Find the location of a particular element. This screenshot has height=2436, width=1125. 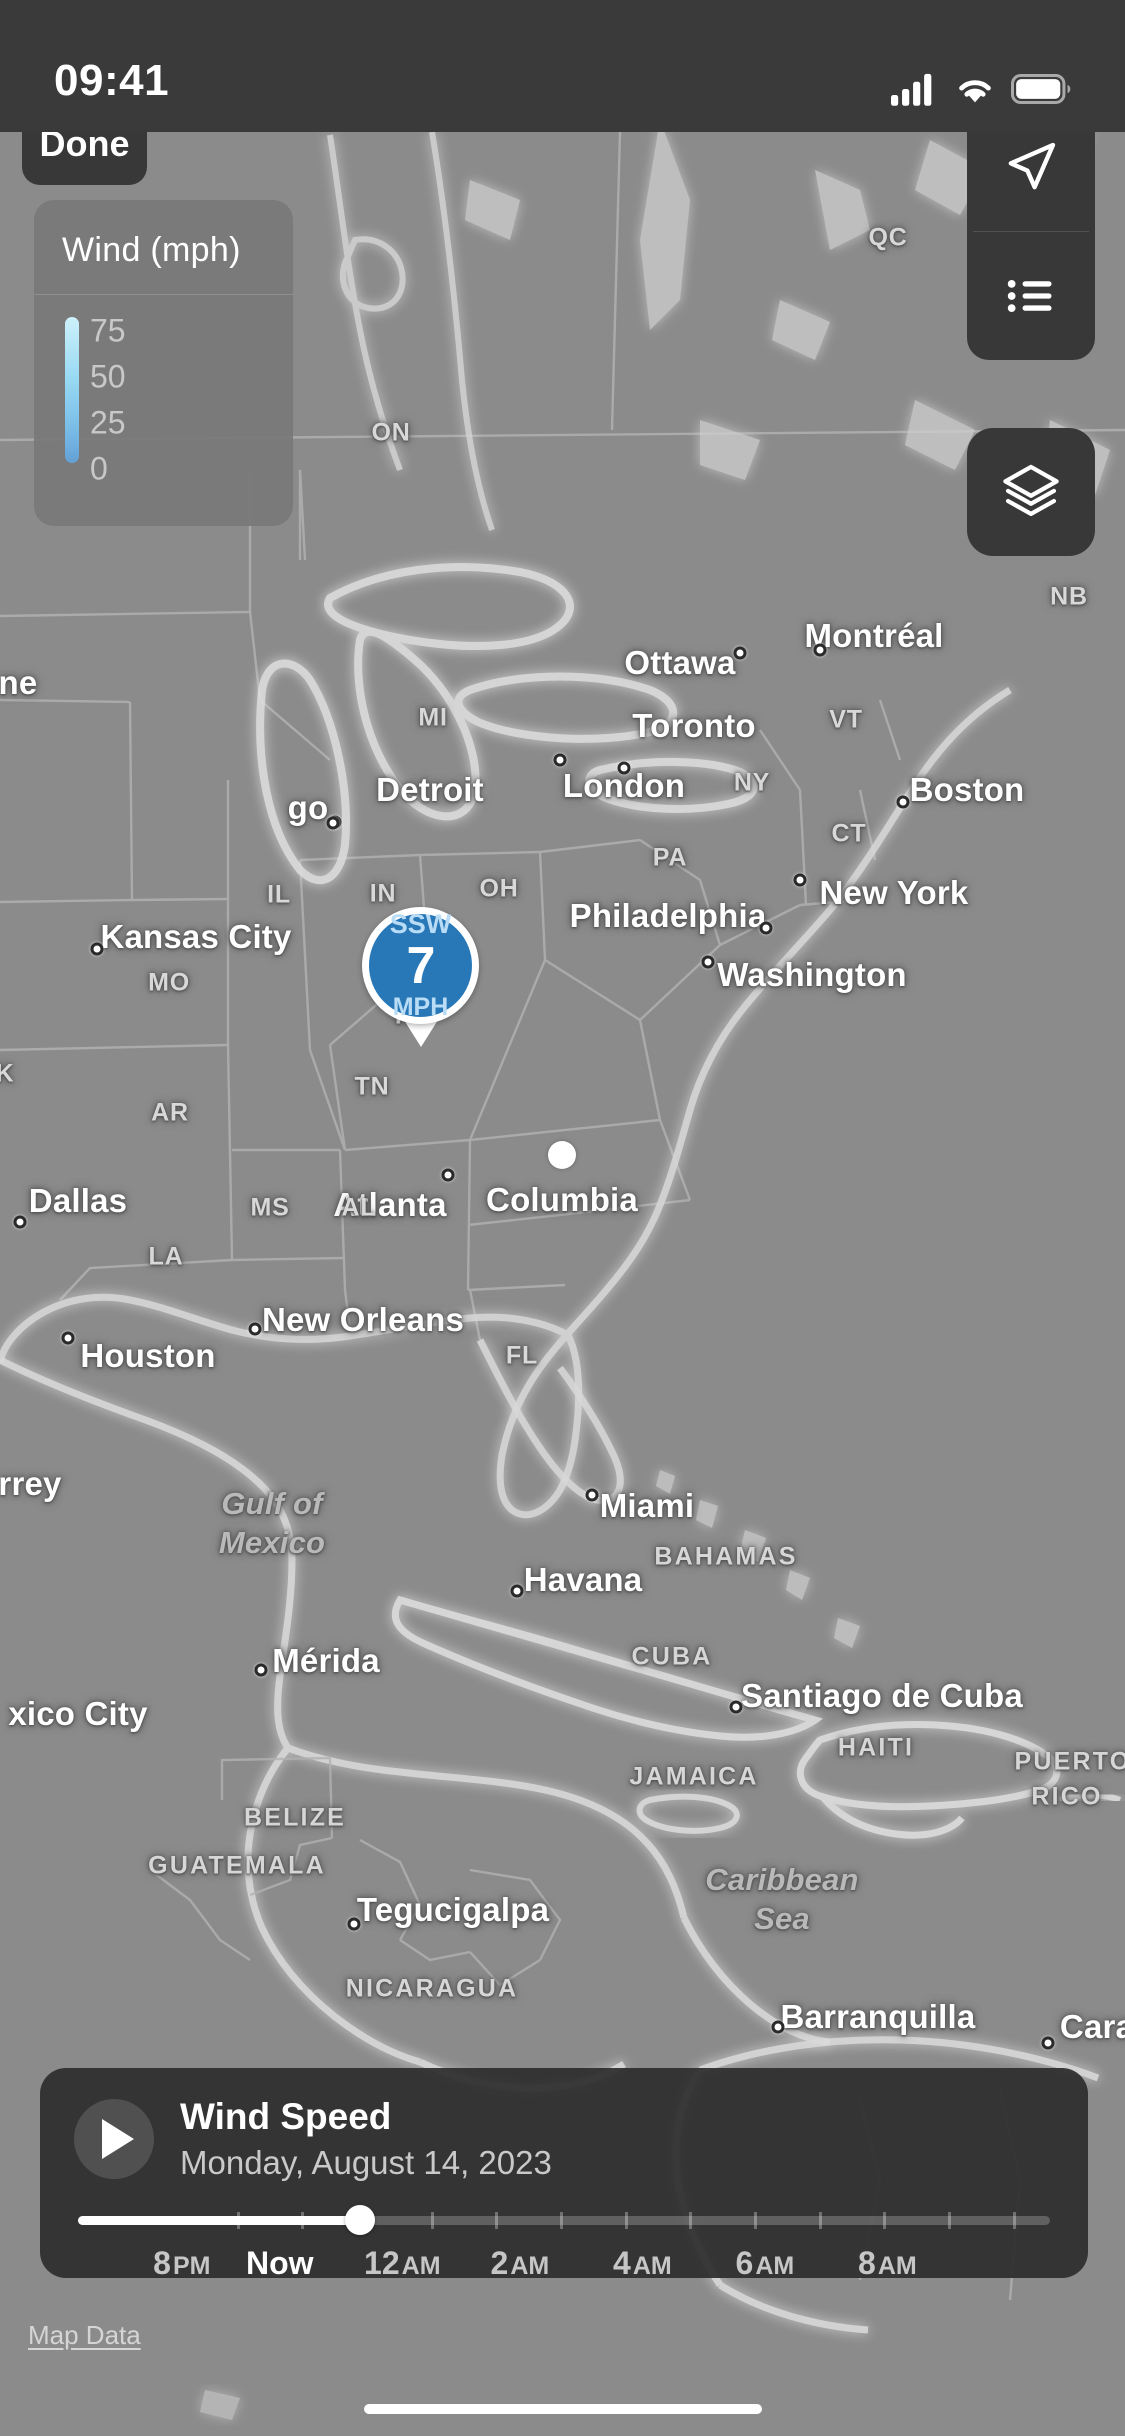

battery-icon is located at coordinates (1041, 89).